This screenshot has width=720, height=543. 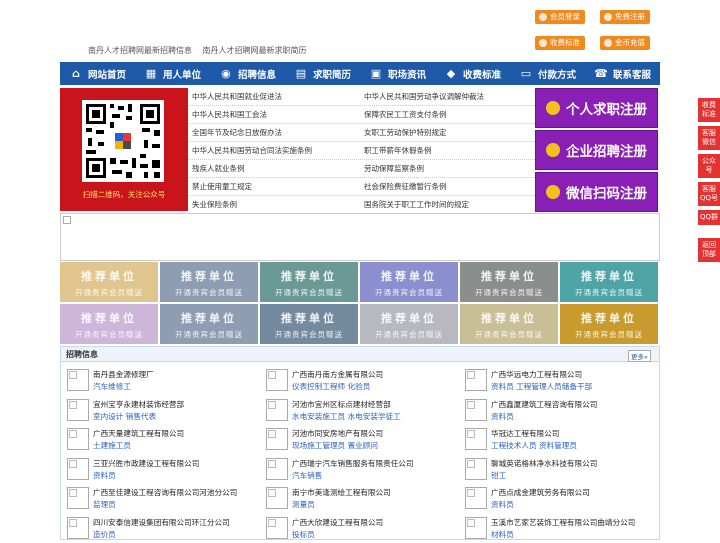 What do you see at coordinates (229, 114) in the screenshot?
I see `law-link: 中华人民共和国工会法` at bounding box center [229, 114].